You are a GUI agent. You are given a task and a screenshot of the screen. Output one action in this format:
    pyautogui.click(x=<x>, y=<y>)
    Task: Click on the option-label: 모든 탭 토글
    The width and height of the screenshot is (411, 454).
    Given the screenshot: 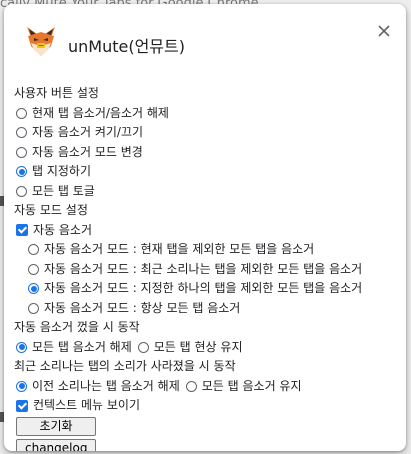 What is the action you would take?
    pyautogui.click(x=63, y=190)
    